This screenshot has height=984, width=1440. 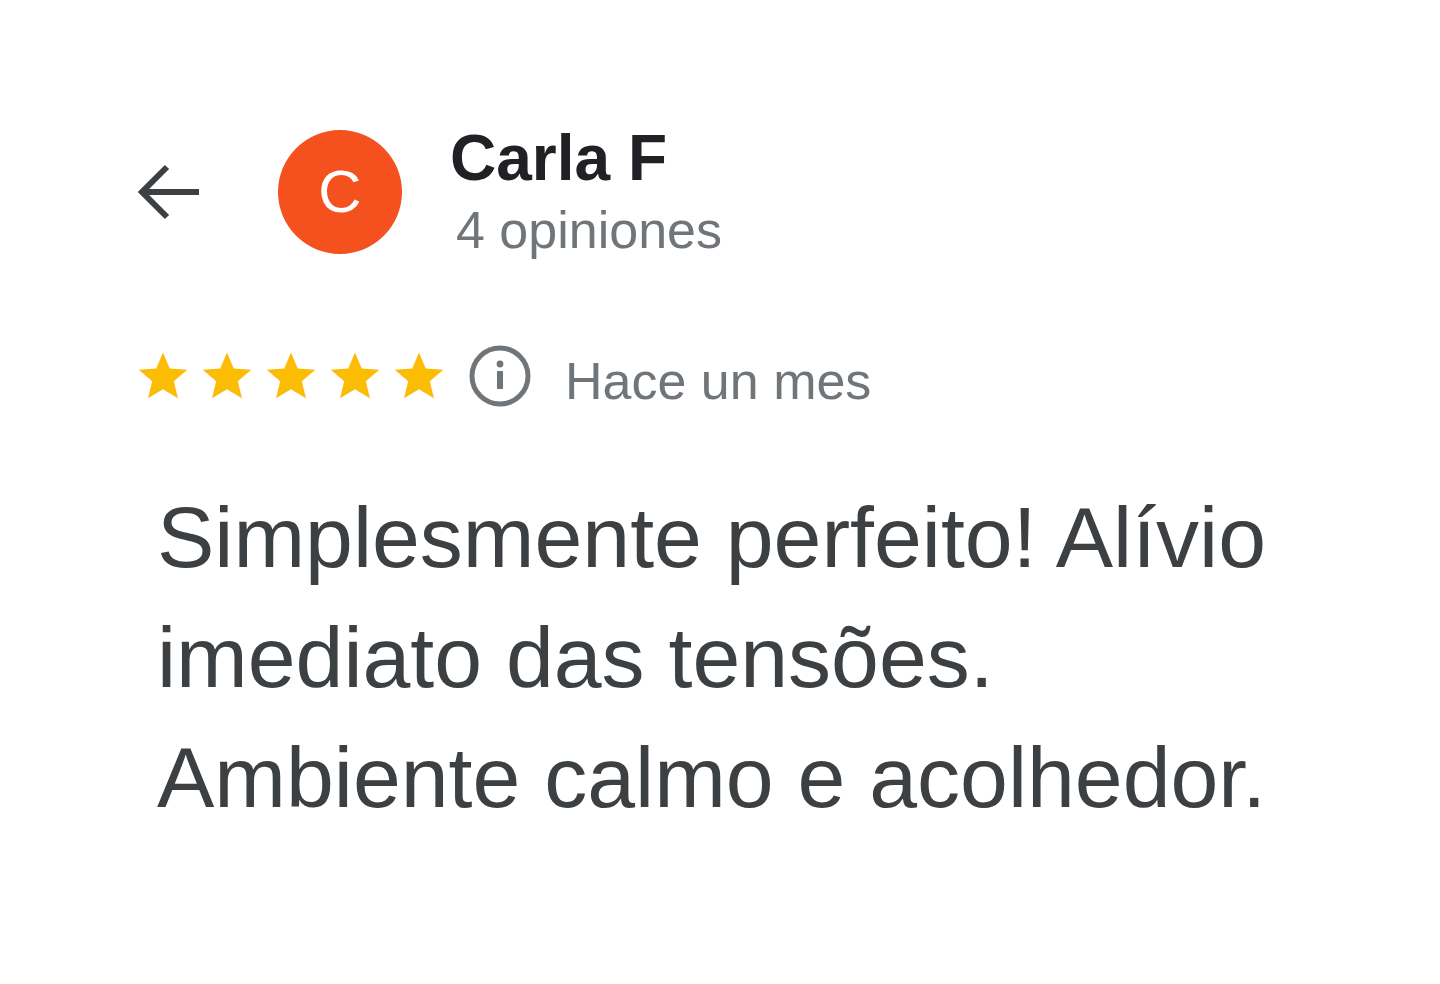 What do you see at coordinates (500, 376) in the screenshot?
I see `info-icon` at bounding box center [500, 376].